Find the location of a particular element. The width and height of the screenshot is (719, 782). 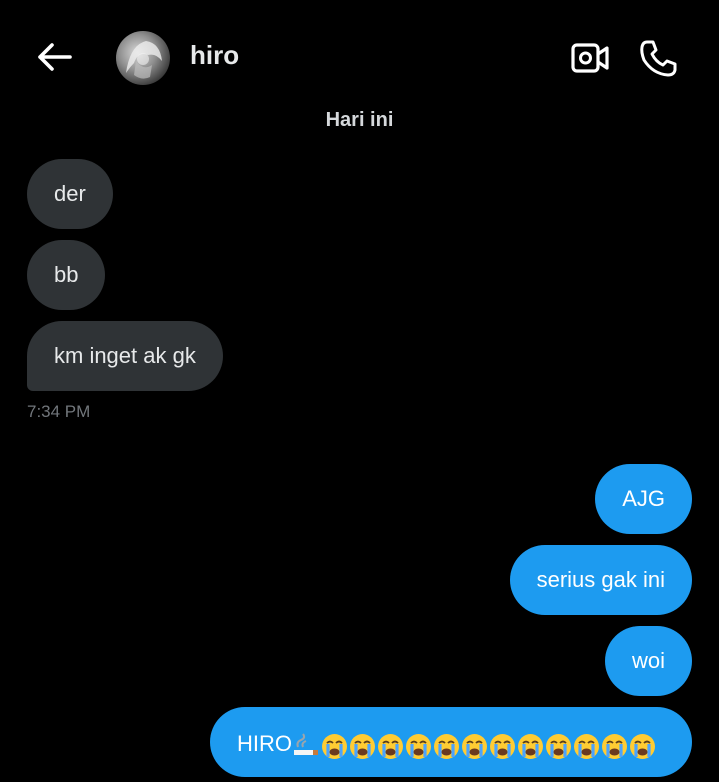

video-camera-icon is located at coordinates (590, 58).